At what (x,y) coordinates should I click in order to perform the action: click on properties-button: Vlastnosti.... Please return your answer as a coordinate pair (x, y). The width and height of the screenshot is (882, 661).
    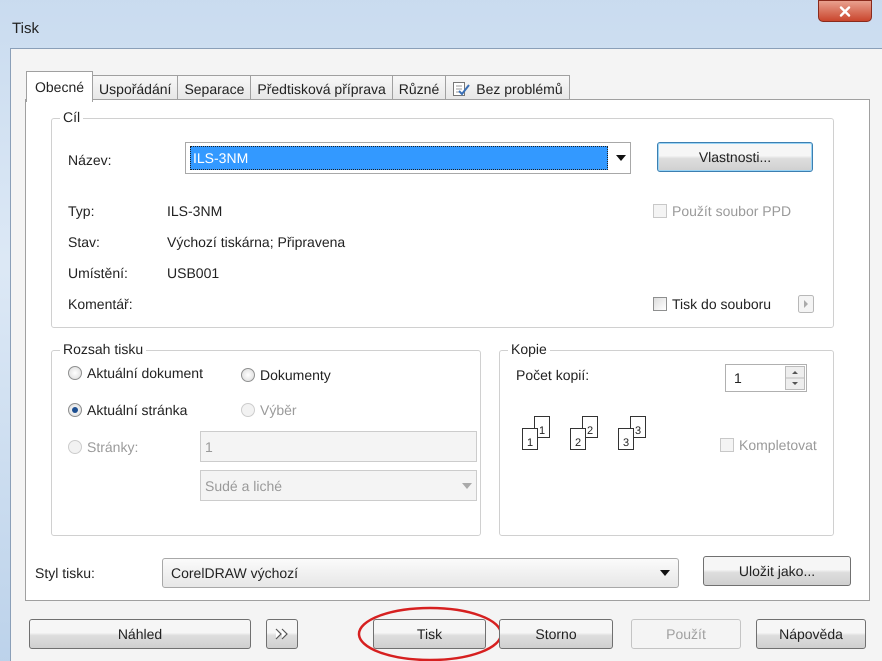
    Looking at the image, I should click on (735, 157).